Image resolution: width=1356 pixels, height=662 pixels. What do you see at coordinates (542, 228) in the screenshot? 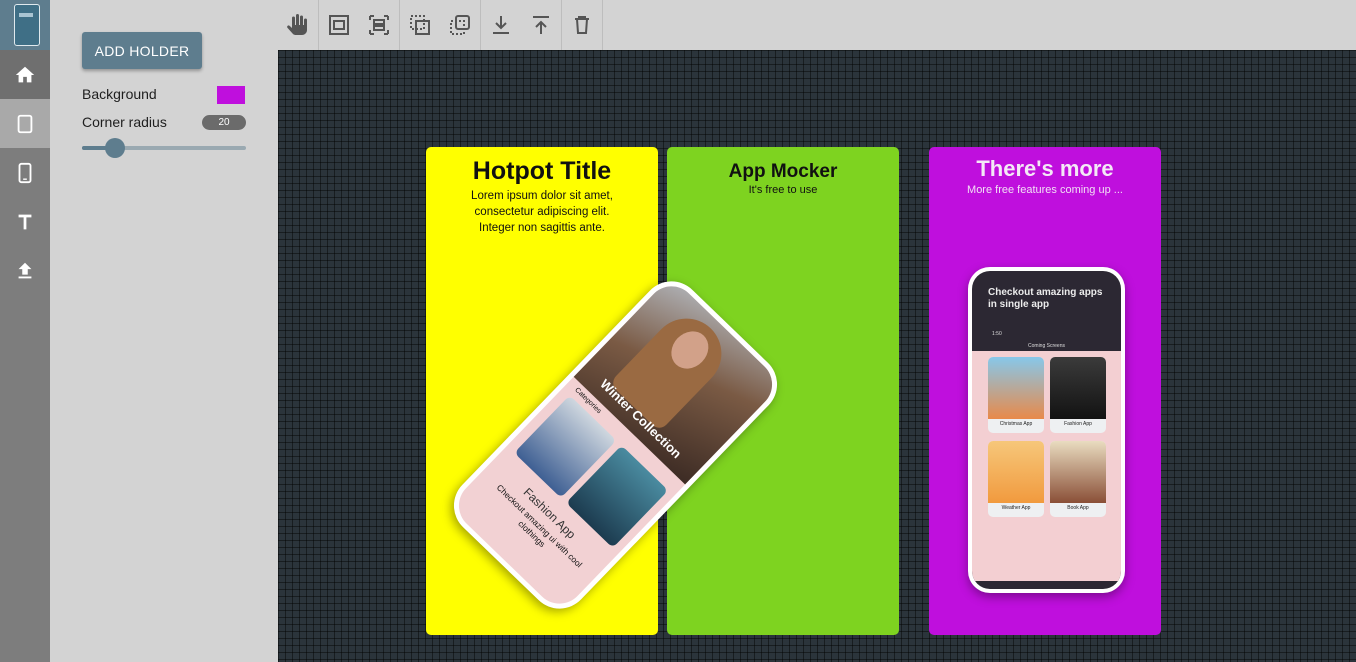
I see `subtitle-line: Integer non sagittis ante.` at bounding box center [542, 228].